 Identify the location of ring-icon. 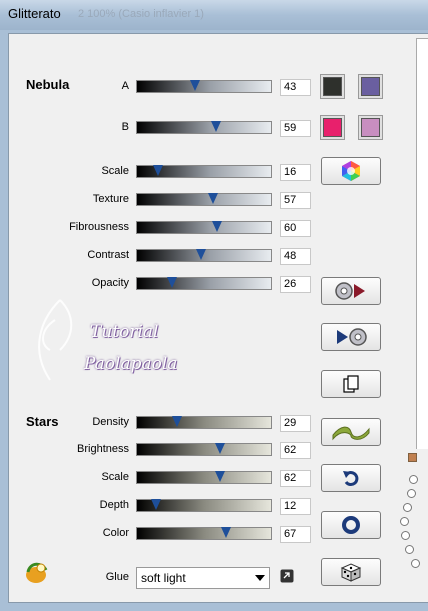
(351, 525).